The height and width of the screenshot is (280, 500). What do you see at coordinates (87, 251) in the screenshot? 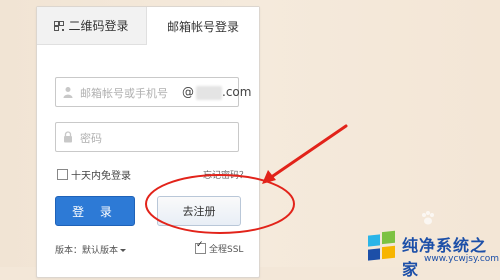
I see `version-label: 版本：默认版本` at bounding box center [87, 251].